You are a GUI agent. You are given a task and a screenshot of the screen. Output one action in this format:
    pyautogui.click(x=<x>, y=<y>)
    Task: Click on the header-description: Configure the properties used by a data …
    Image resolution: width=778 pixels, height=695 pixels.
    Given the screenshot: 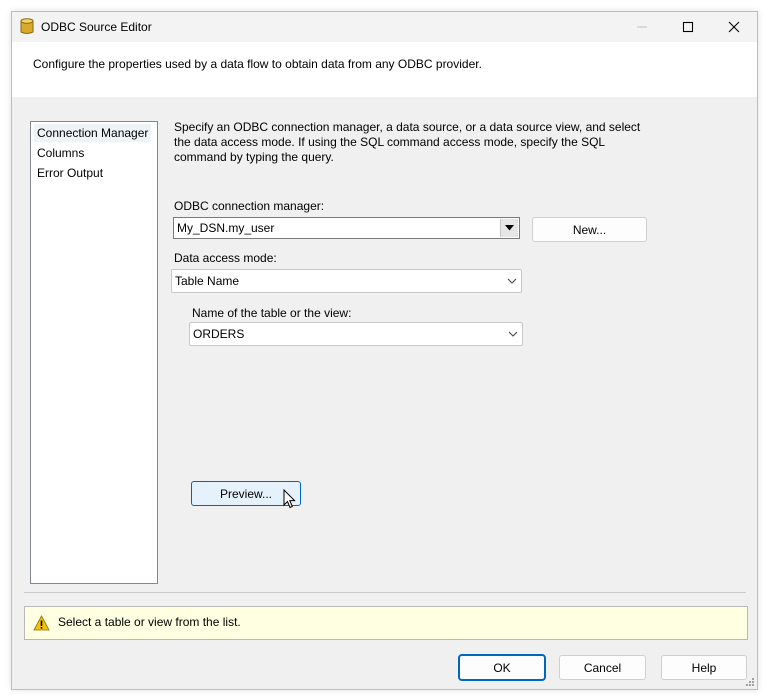 What is the action you would take?
    pyautogui.click(x=257, y=64)
    